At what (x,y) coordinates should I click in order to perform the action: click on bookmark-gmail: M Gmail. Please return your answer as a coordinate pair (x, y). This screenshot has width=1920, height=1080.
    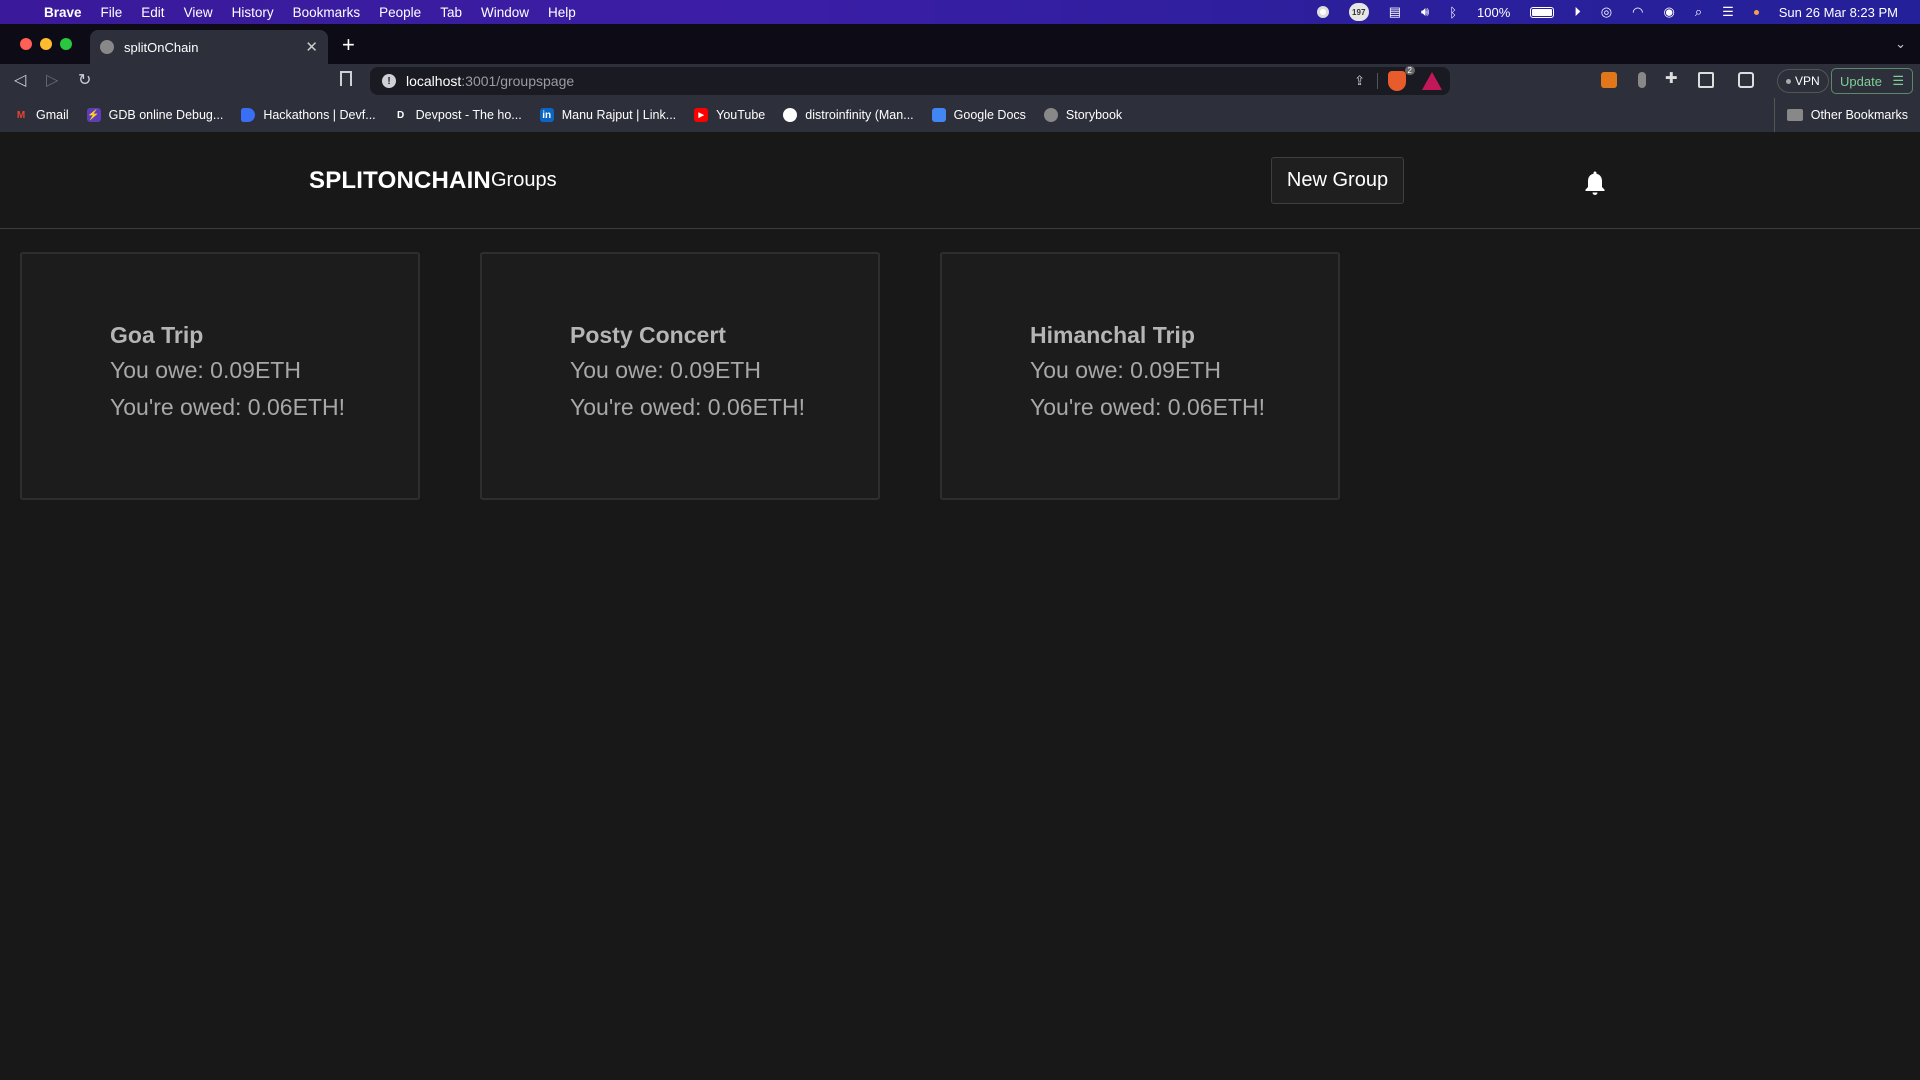
    Looking at the image, I should click on (41, 115).